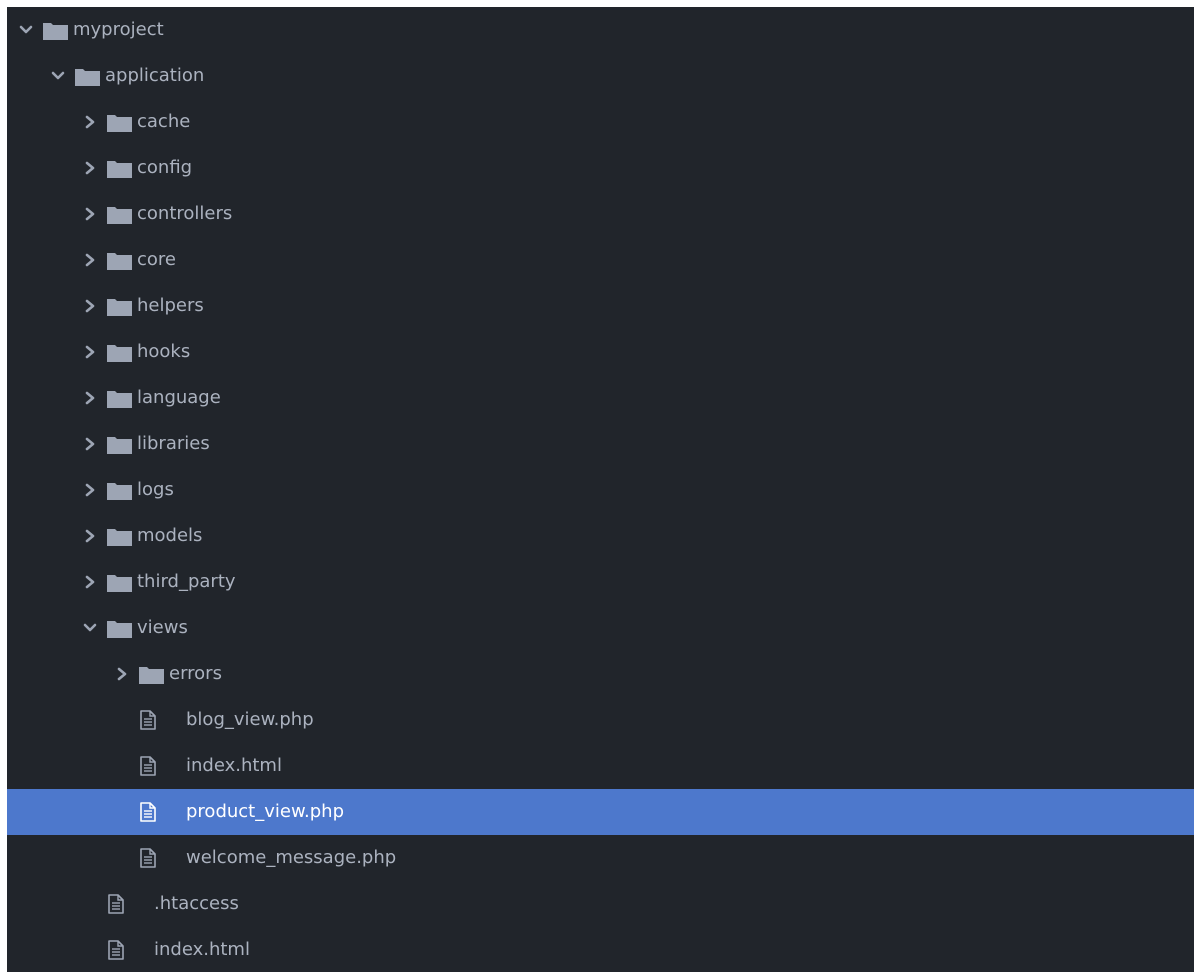  What do you see at coordinates (185, 213) in the screenshot?
I see `tree-item-label: controllers` at bounding box center [185, 213].